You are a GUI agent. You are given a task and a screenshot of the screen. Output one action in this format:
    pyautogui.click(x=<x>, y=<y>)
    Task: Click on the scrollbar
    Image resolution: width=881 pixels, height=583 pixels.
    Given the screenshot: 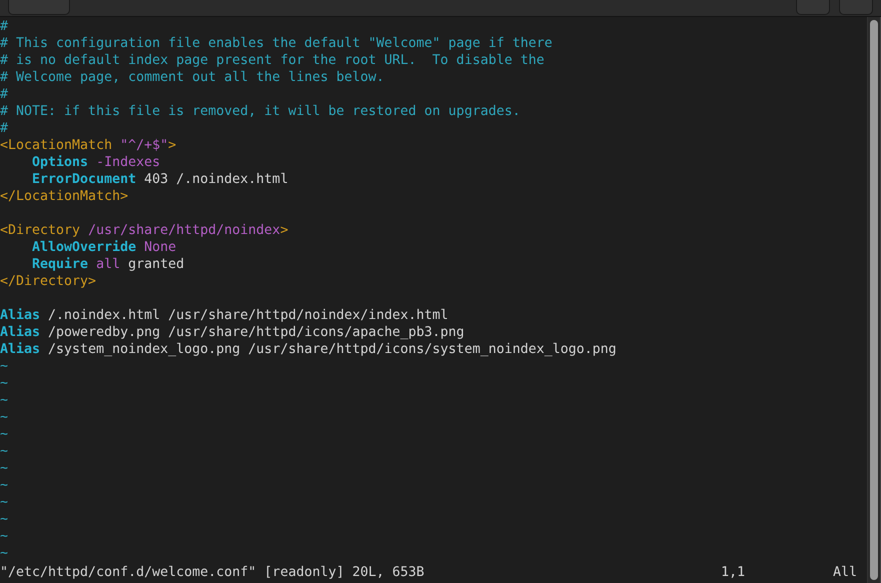 What is the action you would take?
    pyautogui.click(x=874, y=300)
    